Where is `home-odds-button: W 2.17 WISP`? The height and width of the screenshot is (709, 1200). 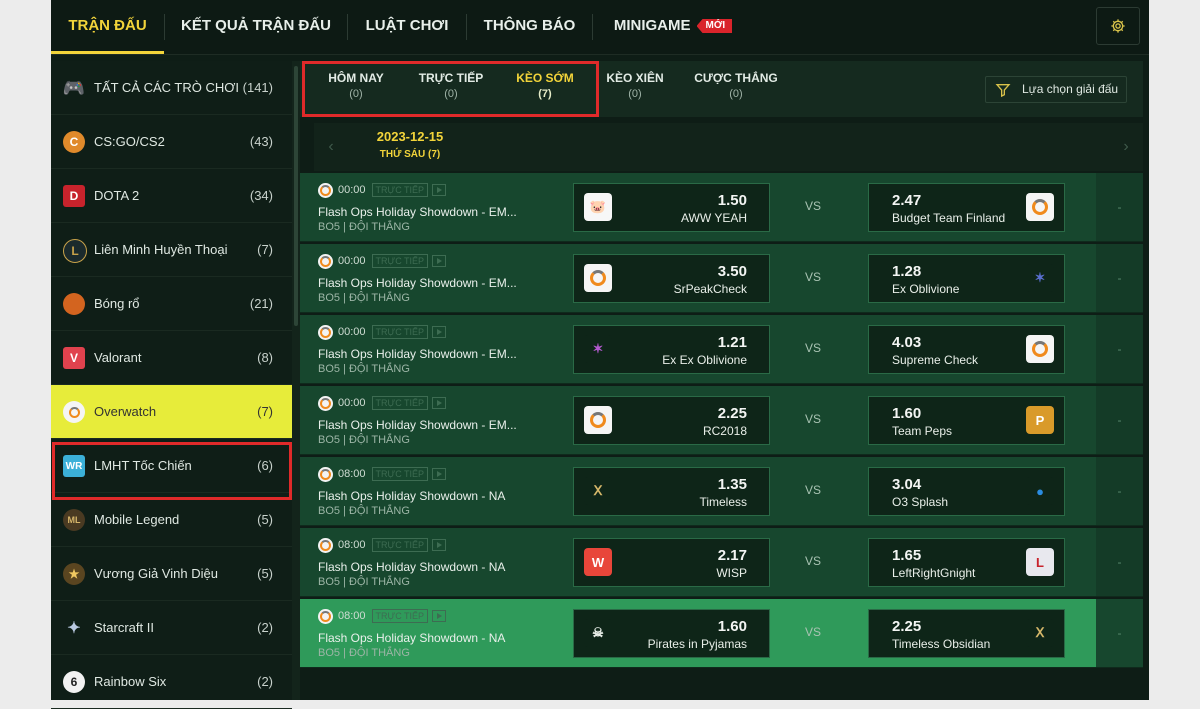 home-odds-button: W 2.17 WISP is located at coordinates (671, 562).